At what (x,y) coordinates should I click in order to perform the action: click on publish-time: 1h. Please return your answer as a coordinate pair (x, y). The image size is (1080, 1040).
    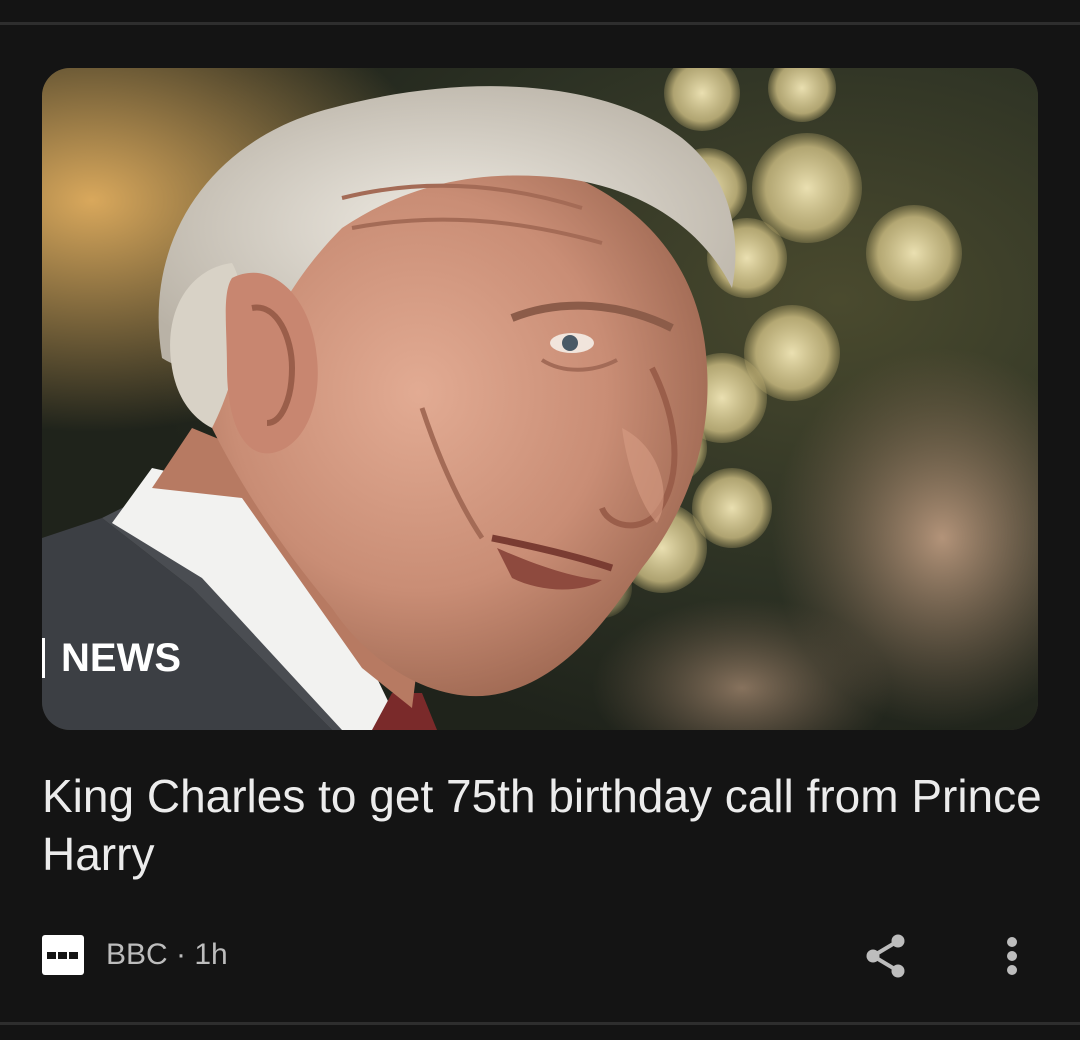
    Looking at the image, I should click on (211, 954).